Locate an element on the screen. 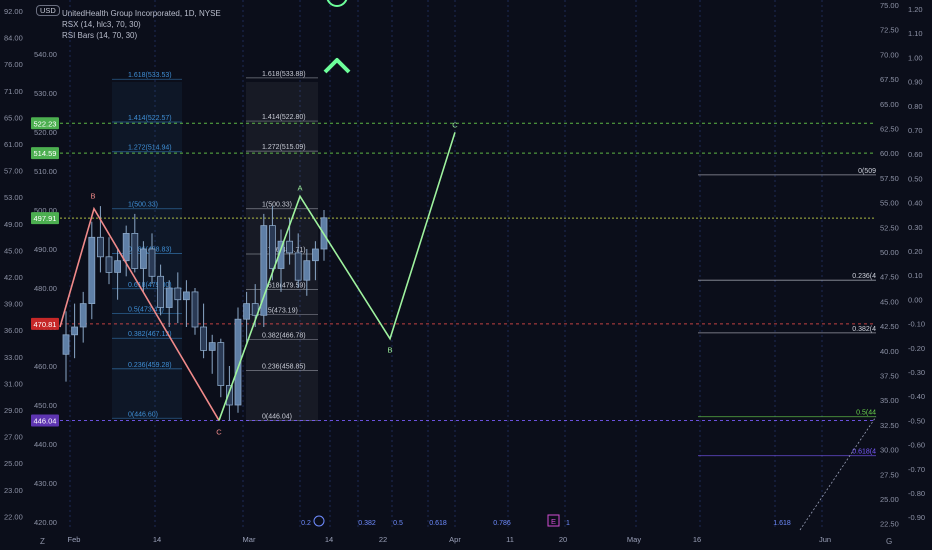 The width and height of the screenshot is (932, 550). left-axis-tick: 65.00 is located at coordinates (13, 117).